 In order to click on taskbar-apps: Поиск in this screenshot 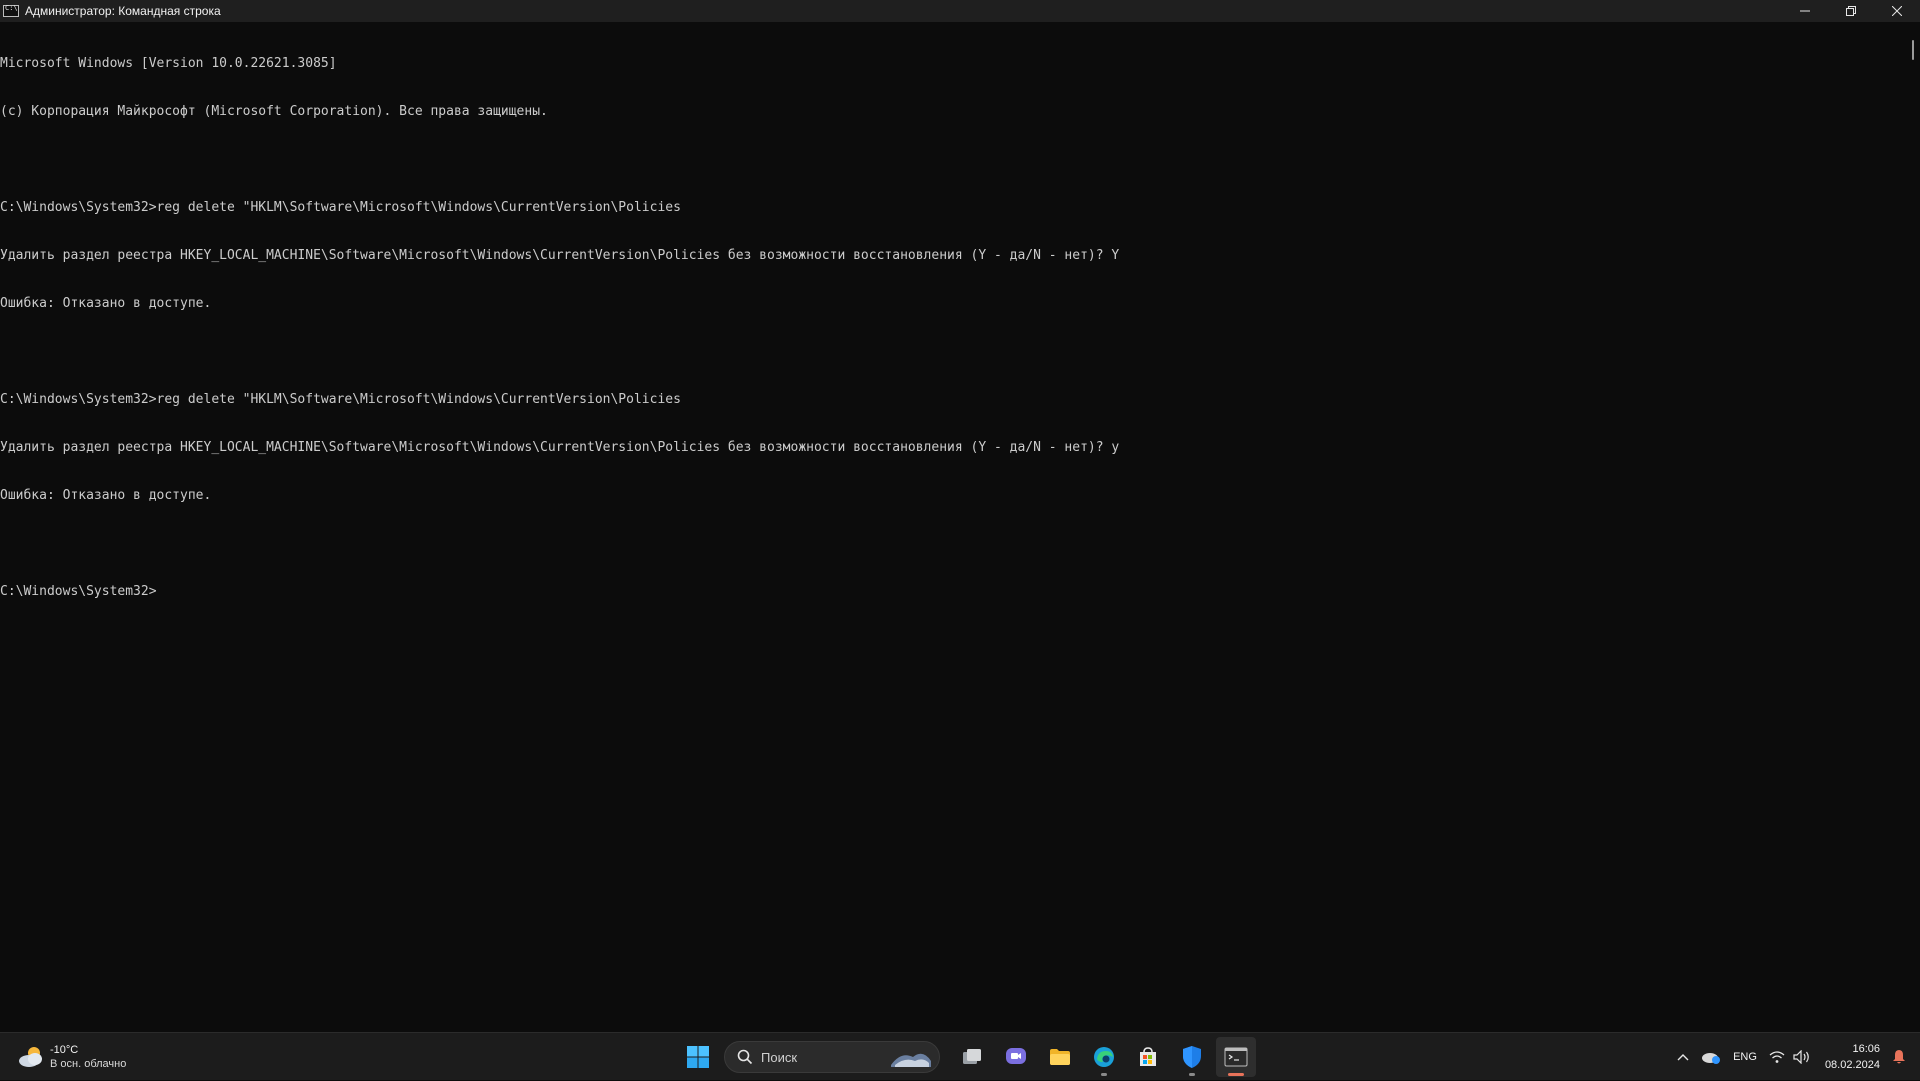, I will do `click(967, 1057)`.